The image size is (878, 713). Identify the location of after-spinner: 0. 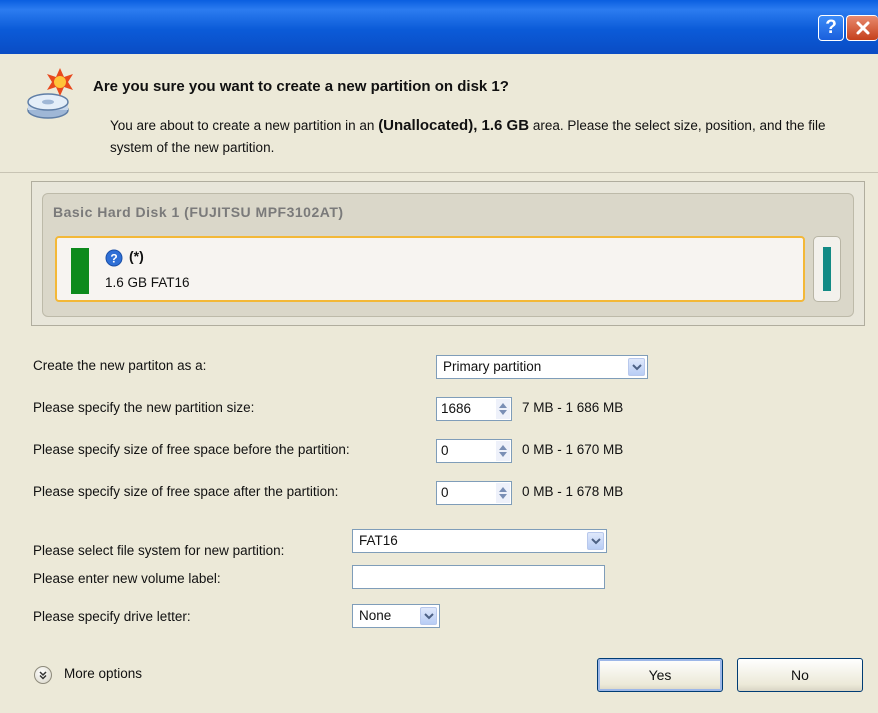
(474, 493).